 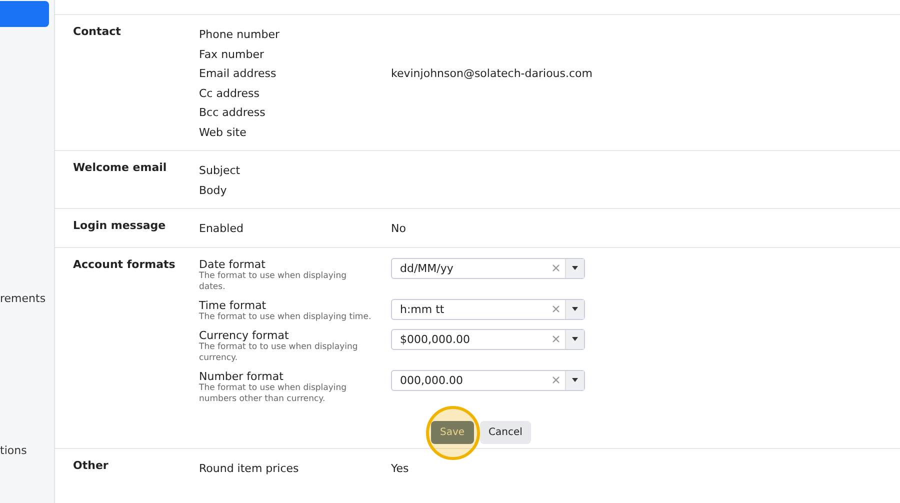 What do you see at coordinates (488, 268) in the screenshot?
I see `format-dropdown: dd/MM/yy` at bounding box center [488, 268].